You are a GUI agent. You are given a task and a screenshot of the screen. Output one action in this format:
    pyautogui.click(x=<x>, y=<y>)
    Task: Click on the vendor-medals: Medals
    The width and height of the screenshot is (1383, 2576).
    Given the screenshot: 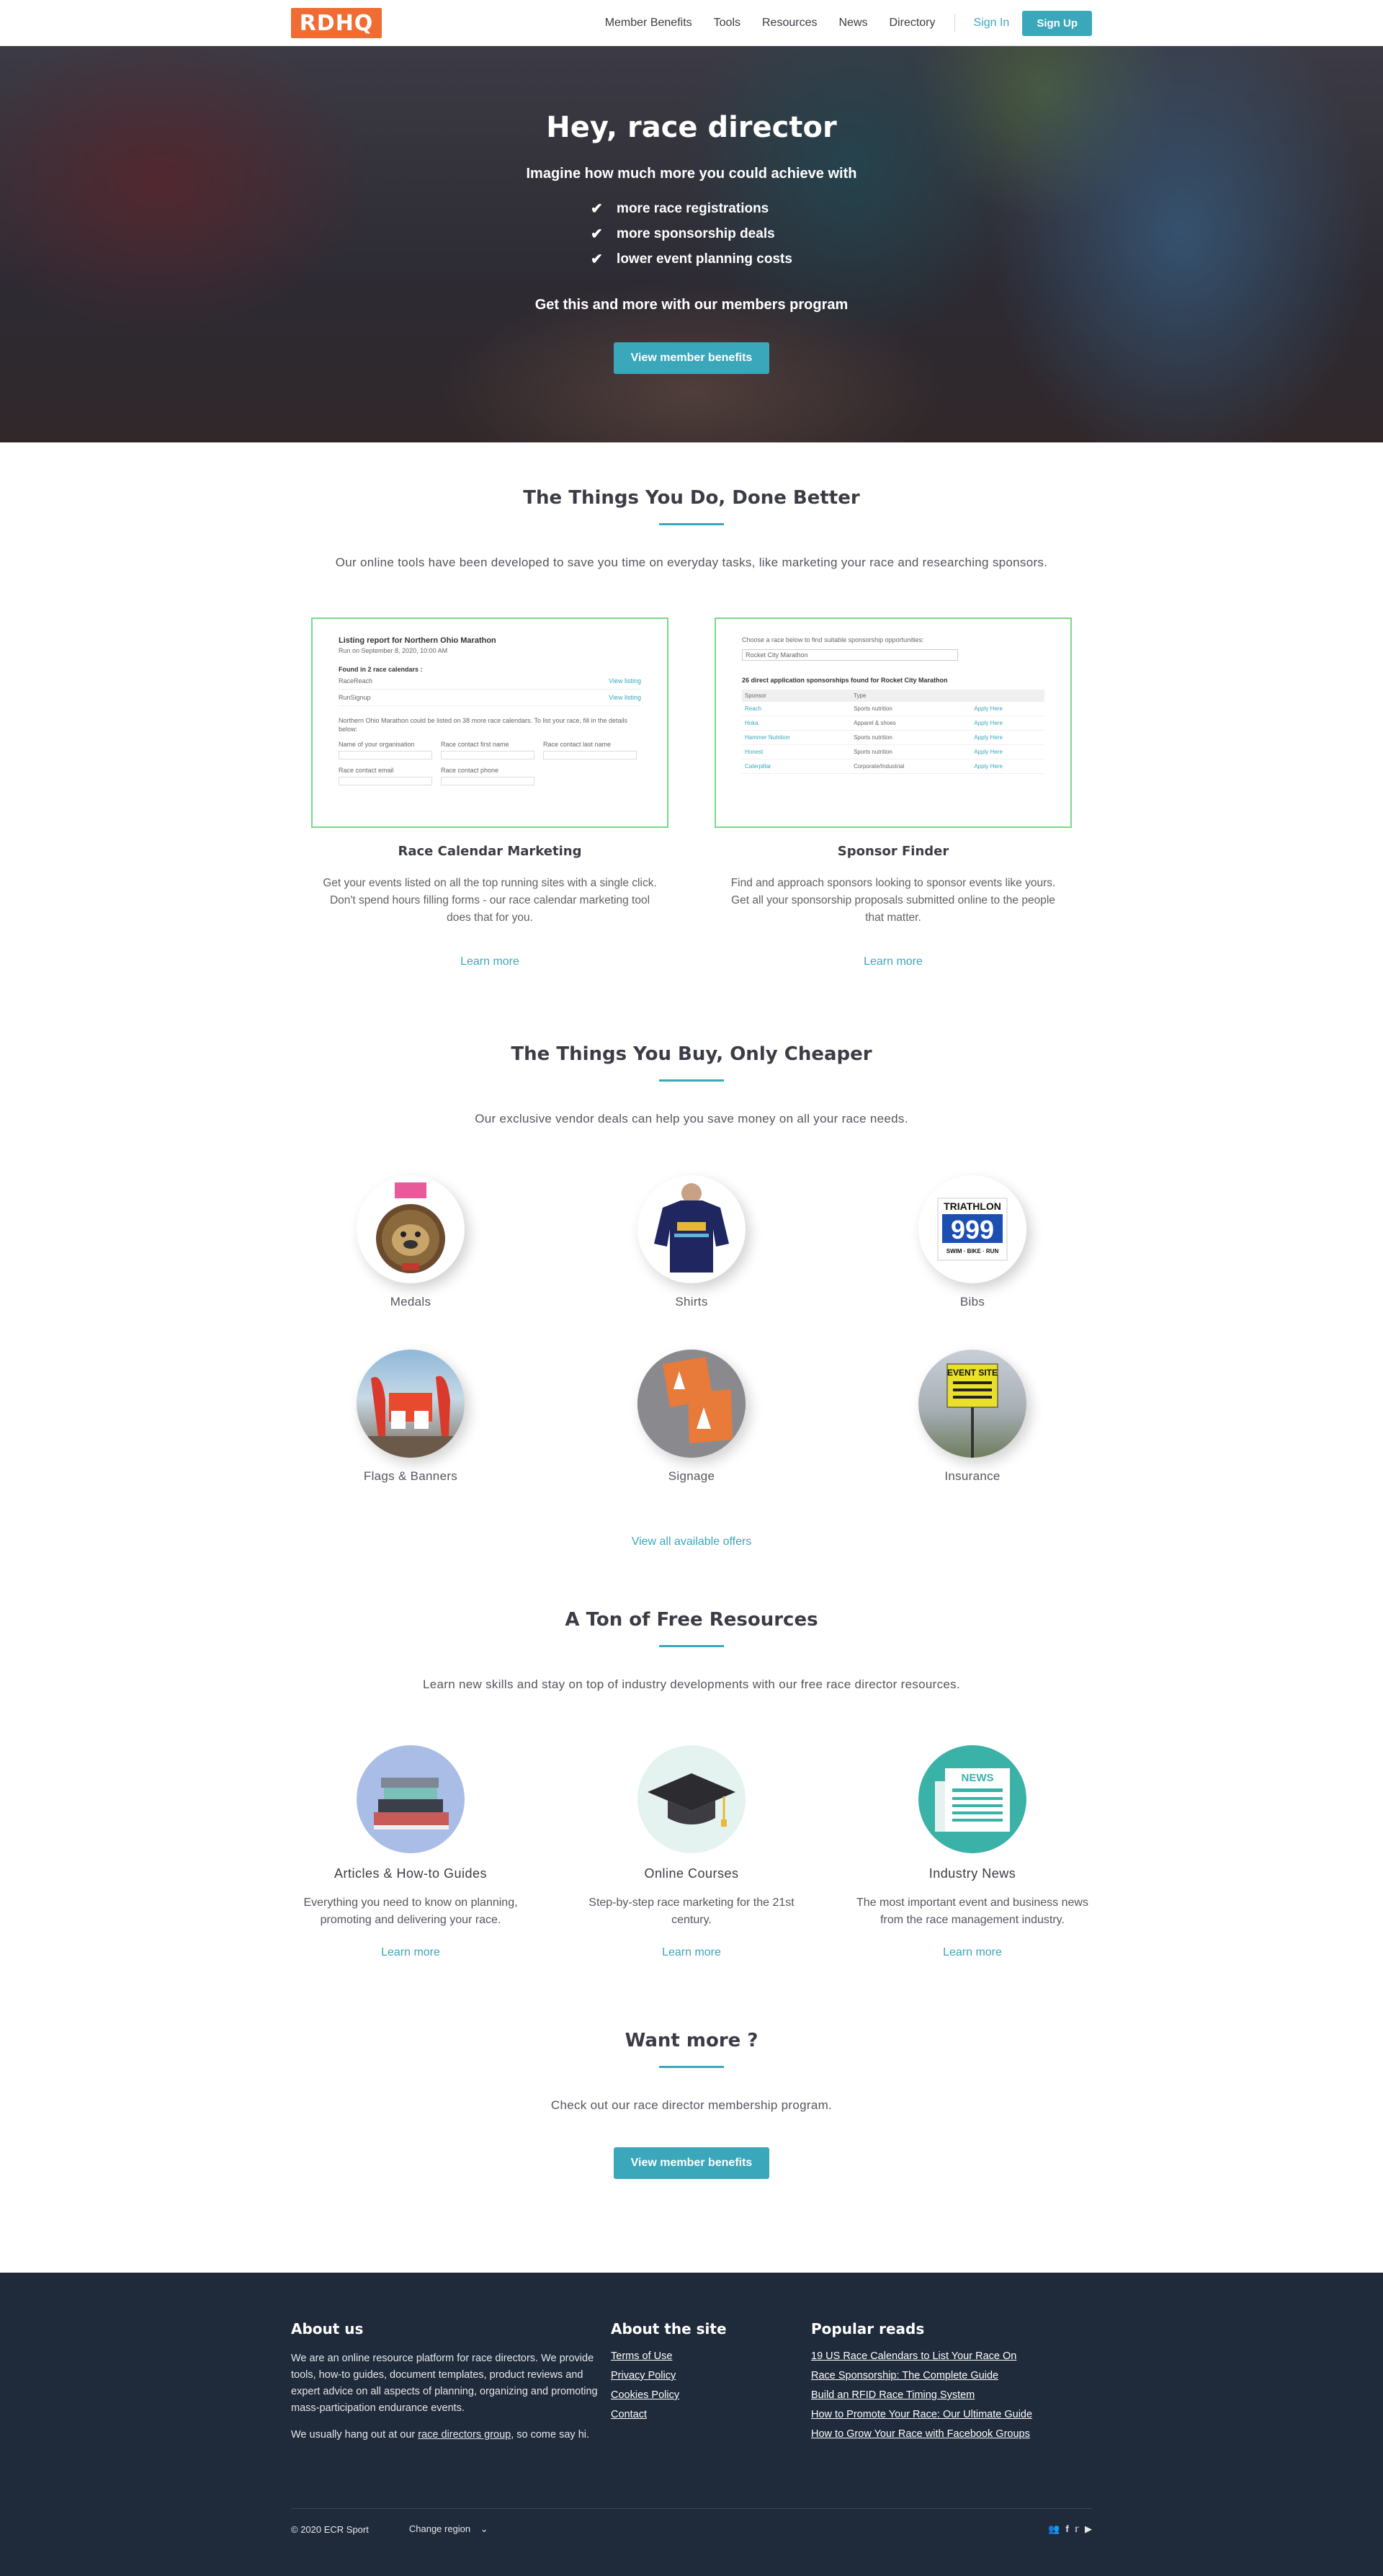 What is the action you would take?
    pyautogui.click(x=411, y=1242)
    